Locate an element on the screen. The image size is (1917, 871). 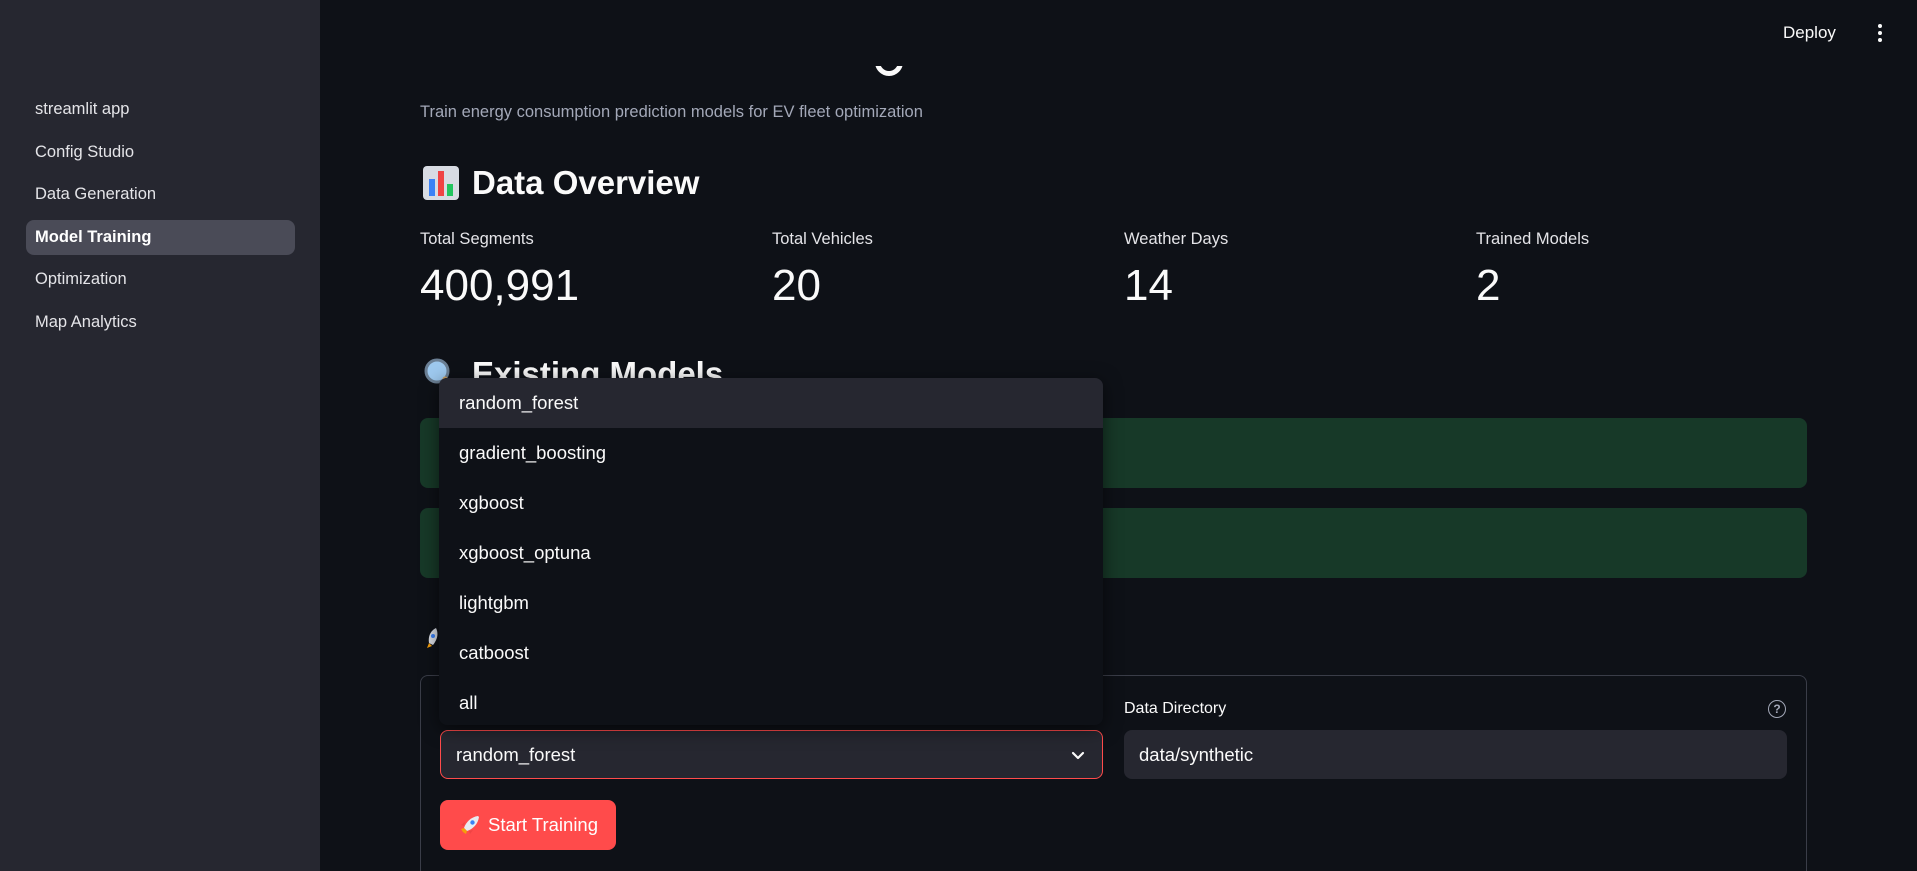
metric-label: Trained Models is located at coordinates (1533, 239).